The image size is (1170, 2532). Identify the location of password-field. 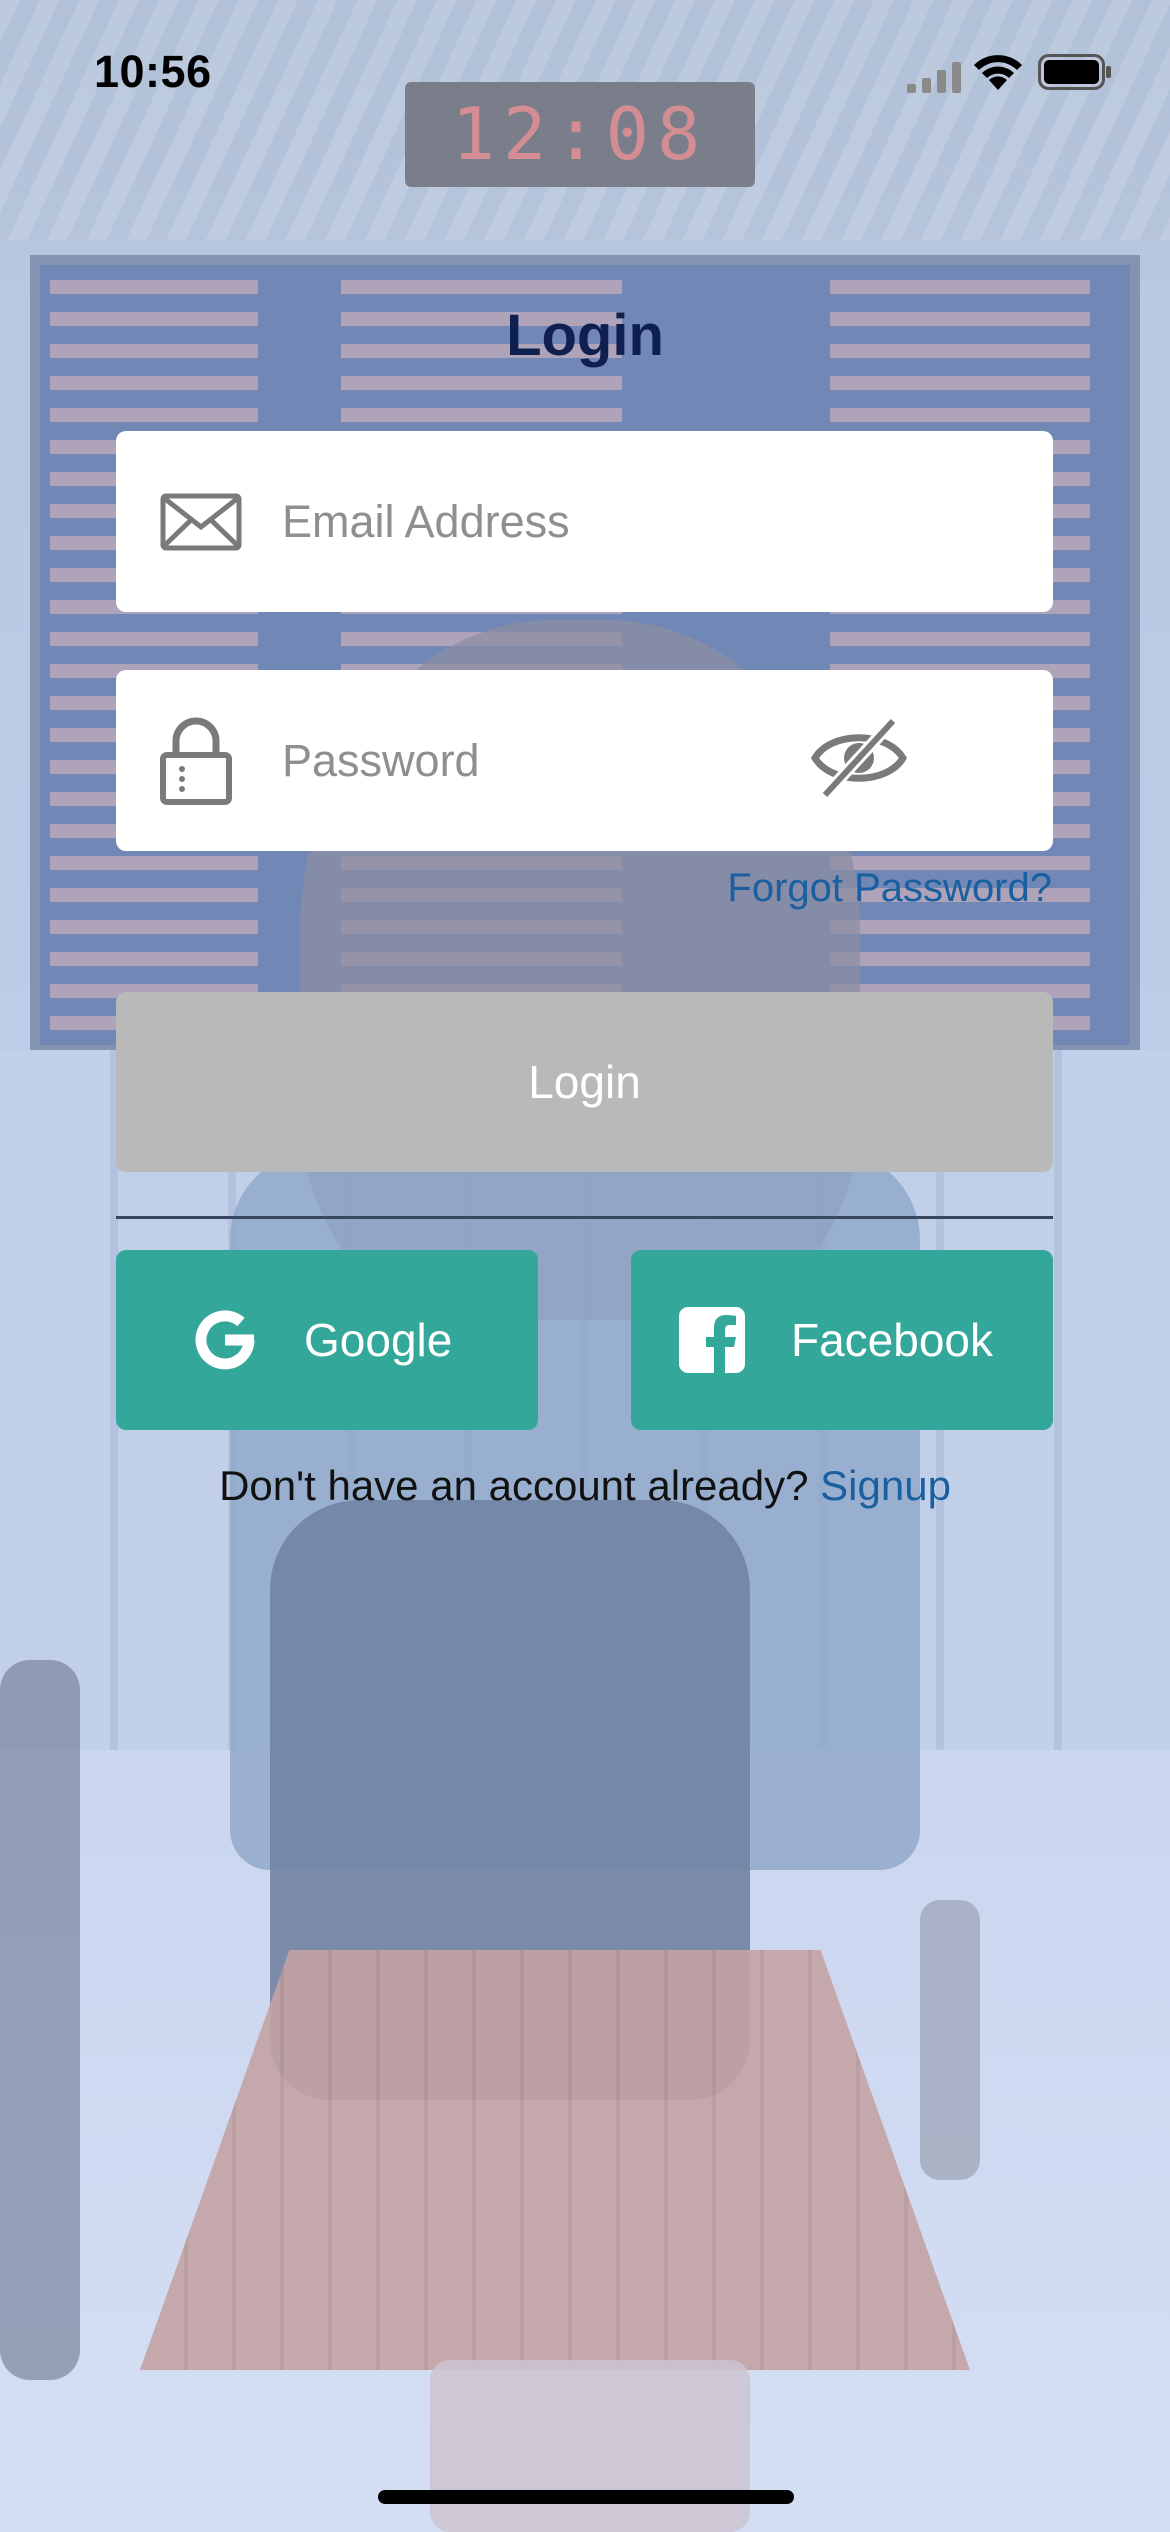
(584, 760).